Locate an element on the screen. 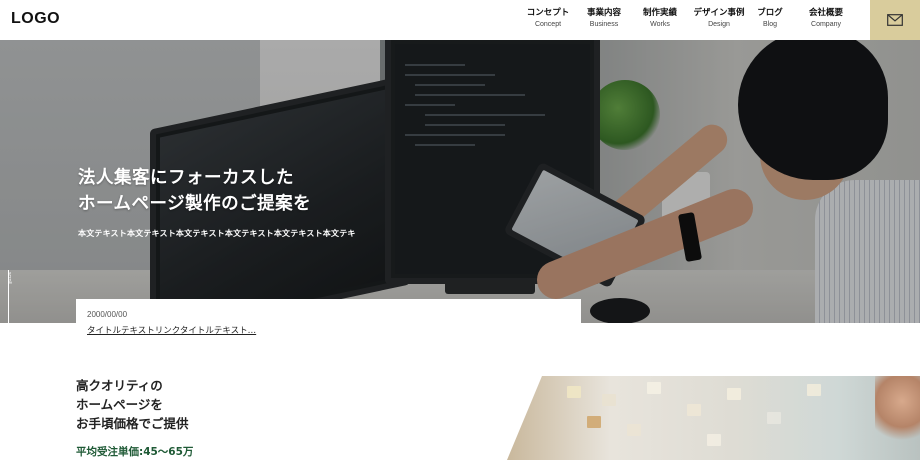  section-heading-line: ホームページを is located at coordinates (119, 404).